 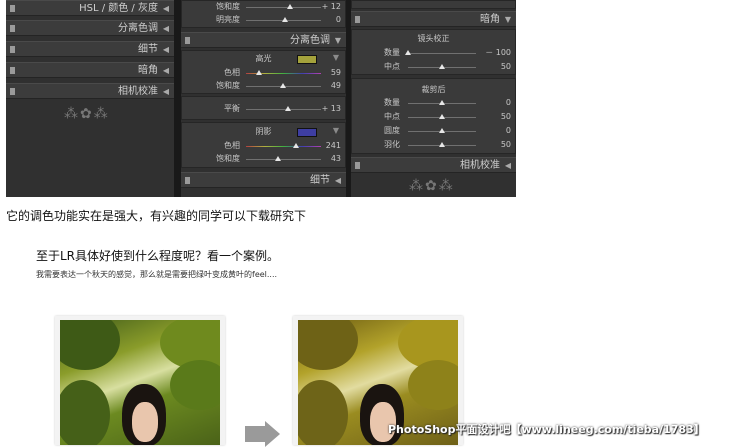 I want to click on slider-value: + 13, so click(x=326, y=109).